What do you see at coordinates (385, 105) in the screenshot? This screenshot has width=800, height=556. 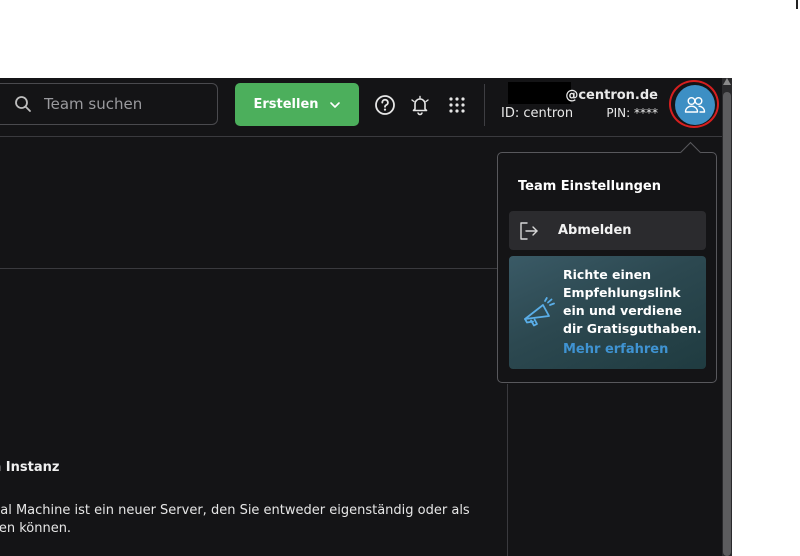 I see `help-icon` at bounding box center [385, 105].